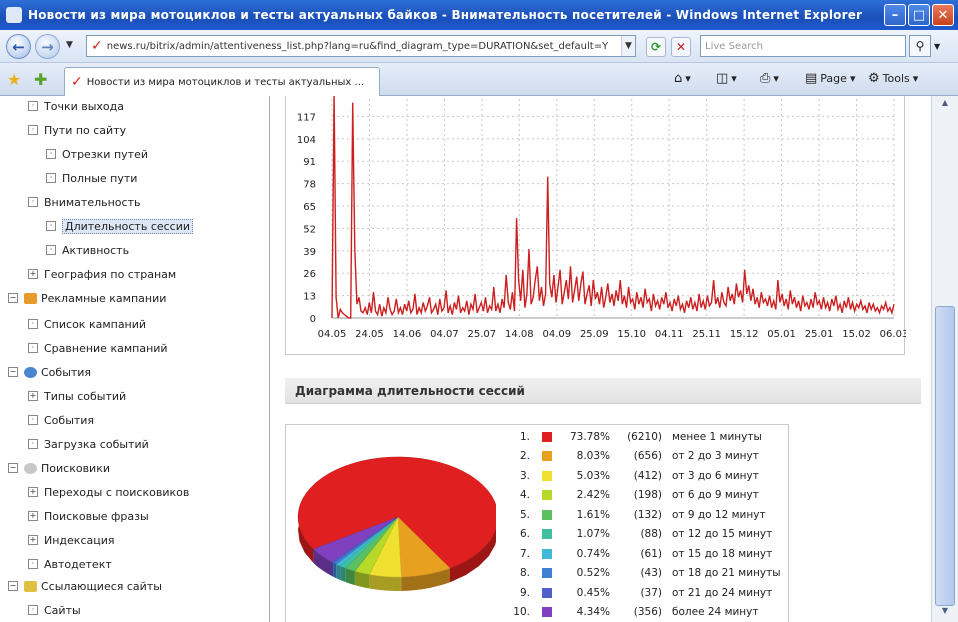 The width and height of the screenshot is (958, 622). Describe the element at coordinates (369, 334) in the screenshot. I see `x-tick-label: 24.05` at that location.